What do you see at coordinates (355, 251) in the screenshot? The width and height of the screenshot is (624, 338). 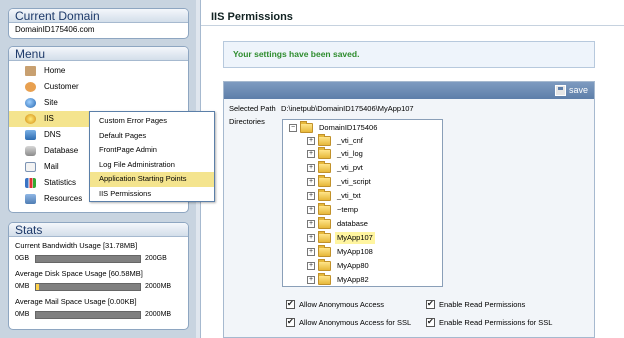 I see `tree-node-label: MyApp108` at bounding box center [355, 251].